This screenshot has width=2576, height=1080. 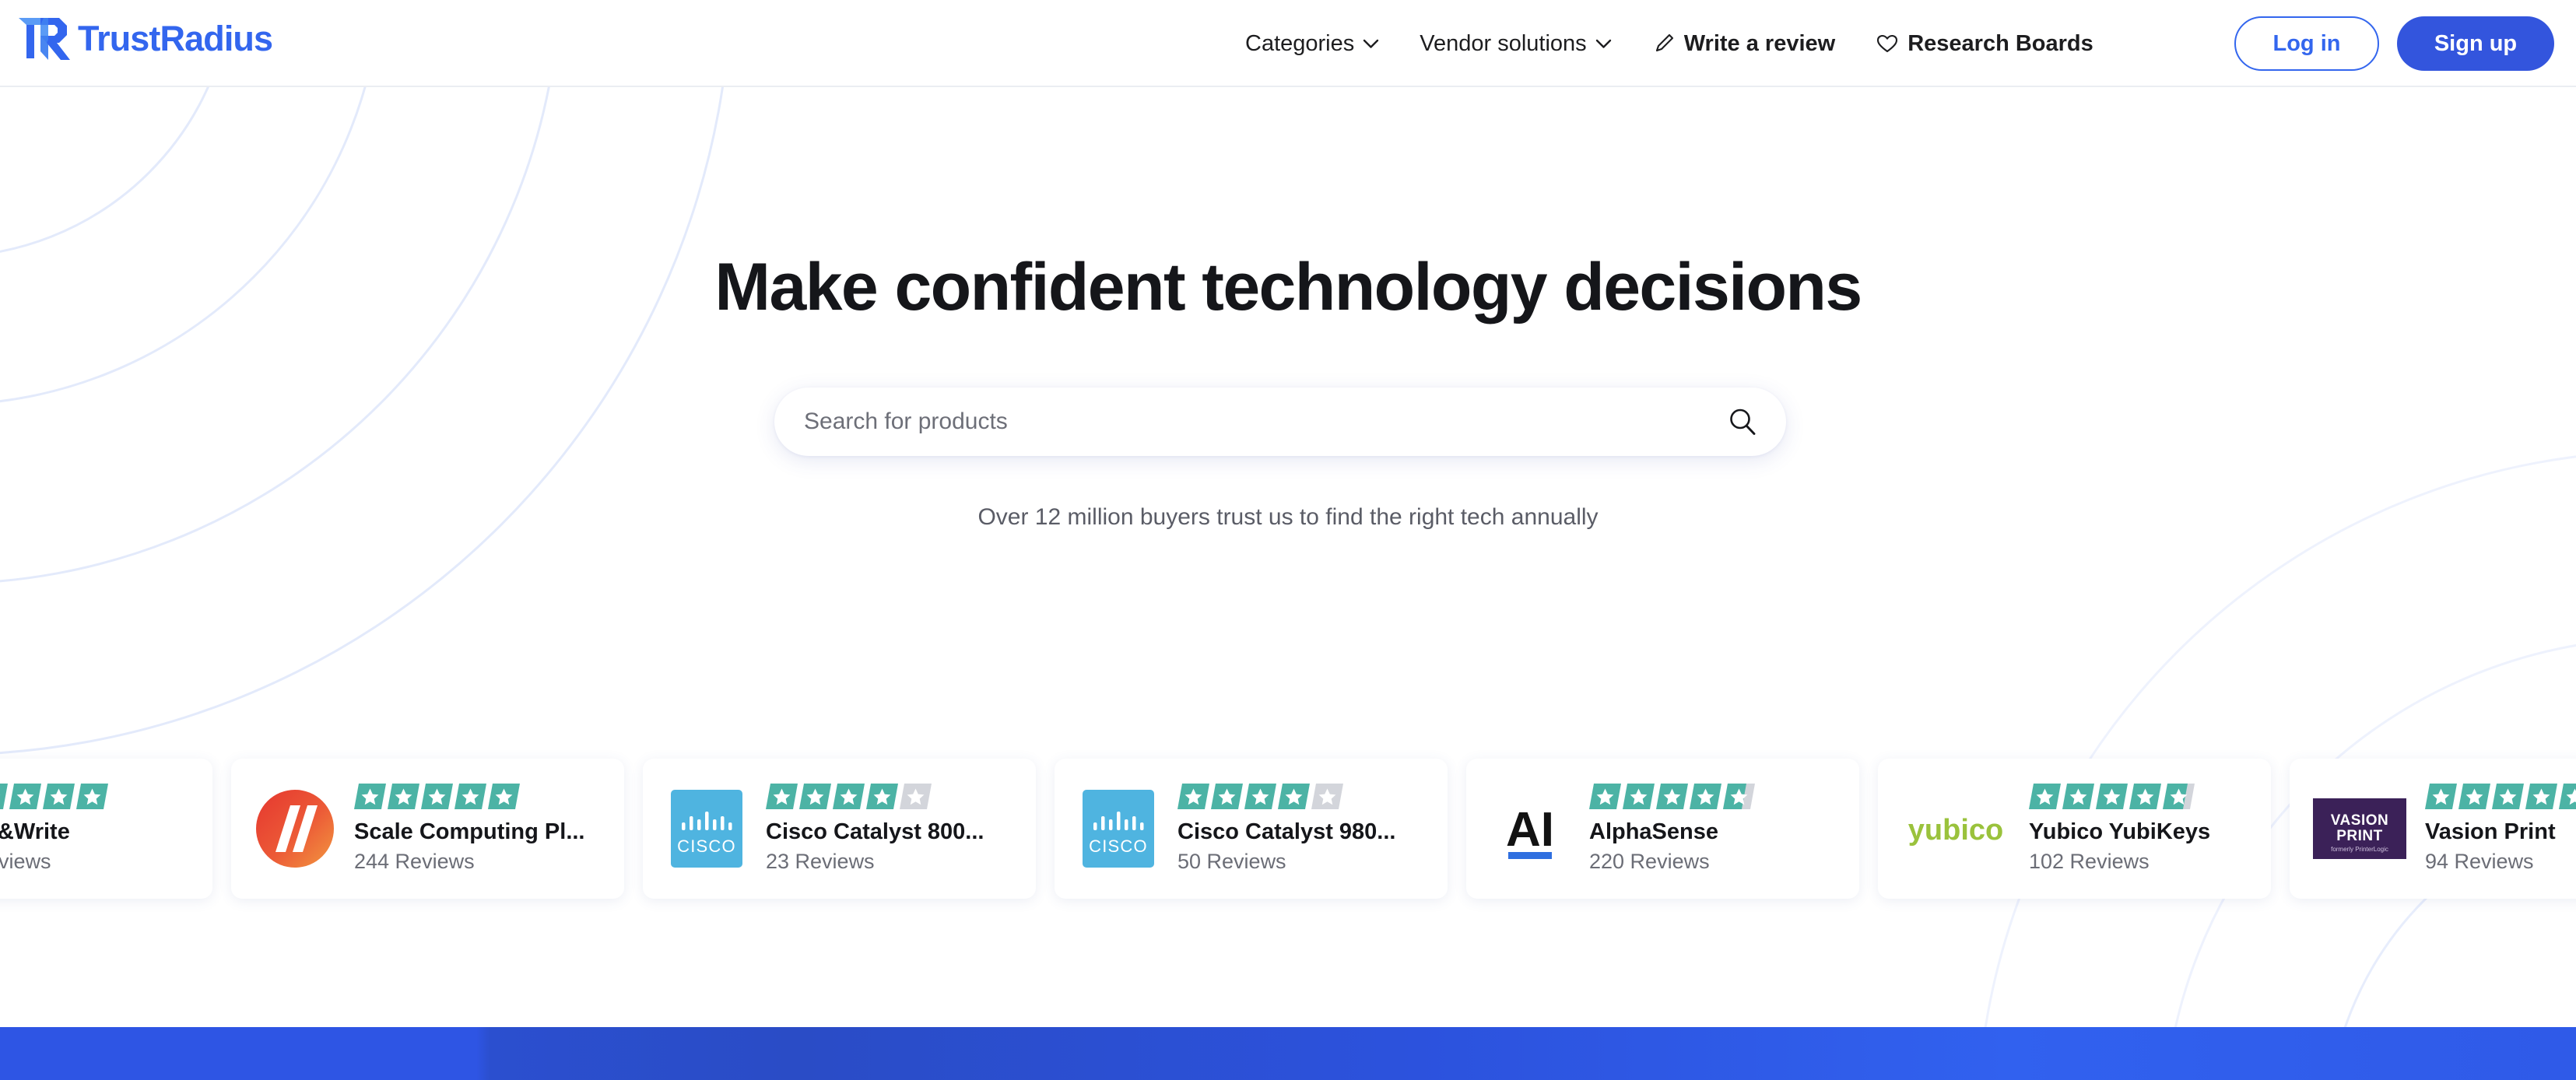 I want to click on search-icon, so click(x=1743, y=422).